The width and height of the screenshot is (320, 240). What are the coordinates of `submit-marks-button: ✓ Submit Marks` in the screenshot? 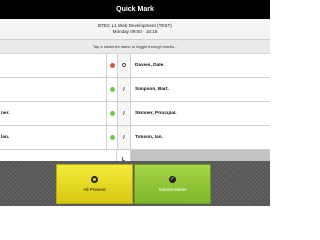 It's located at (172, 184).